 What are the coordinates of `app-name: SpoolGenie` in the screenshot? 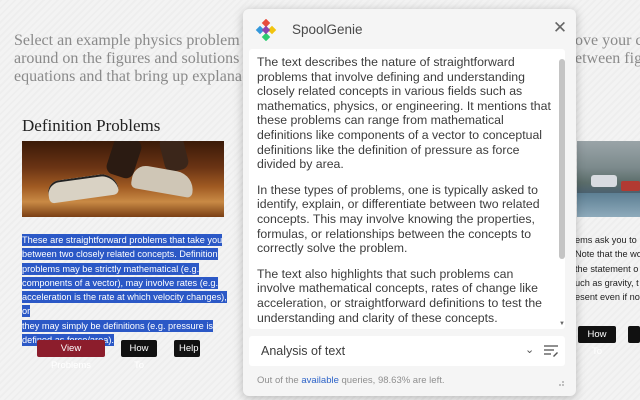 It's located at (327, 29).